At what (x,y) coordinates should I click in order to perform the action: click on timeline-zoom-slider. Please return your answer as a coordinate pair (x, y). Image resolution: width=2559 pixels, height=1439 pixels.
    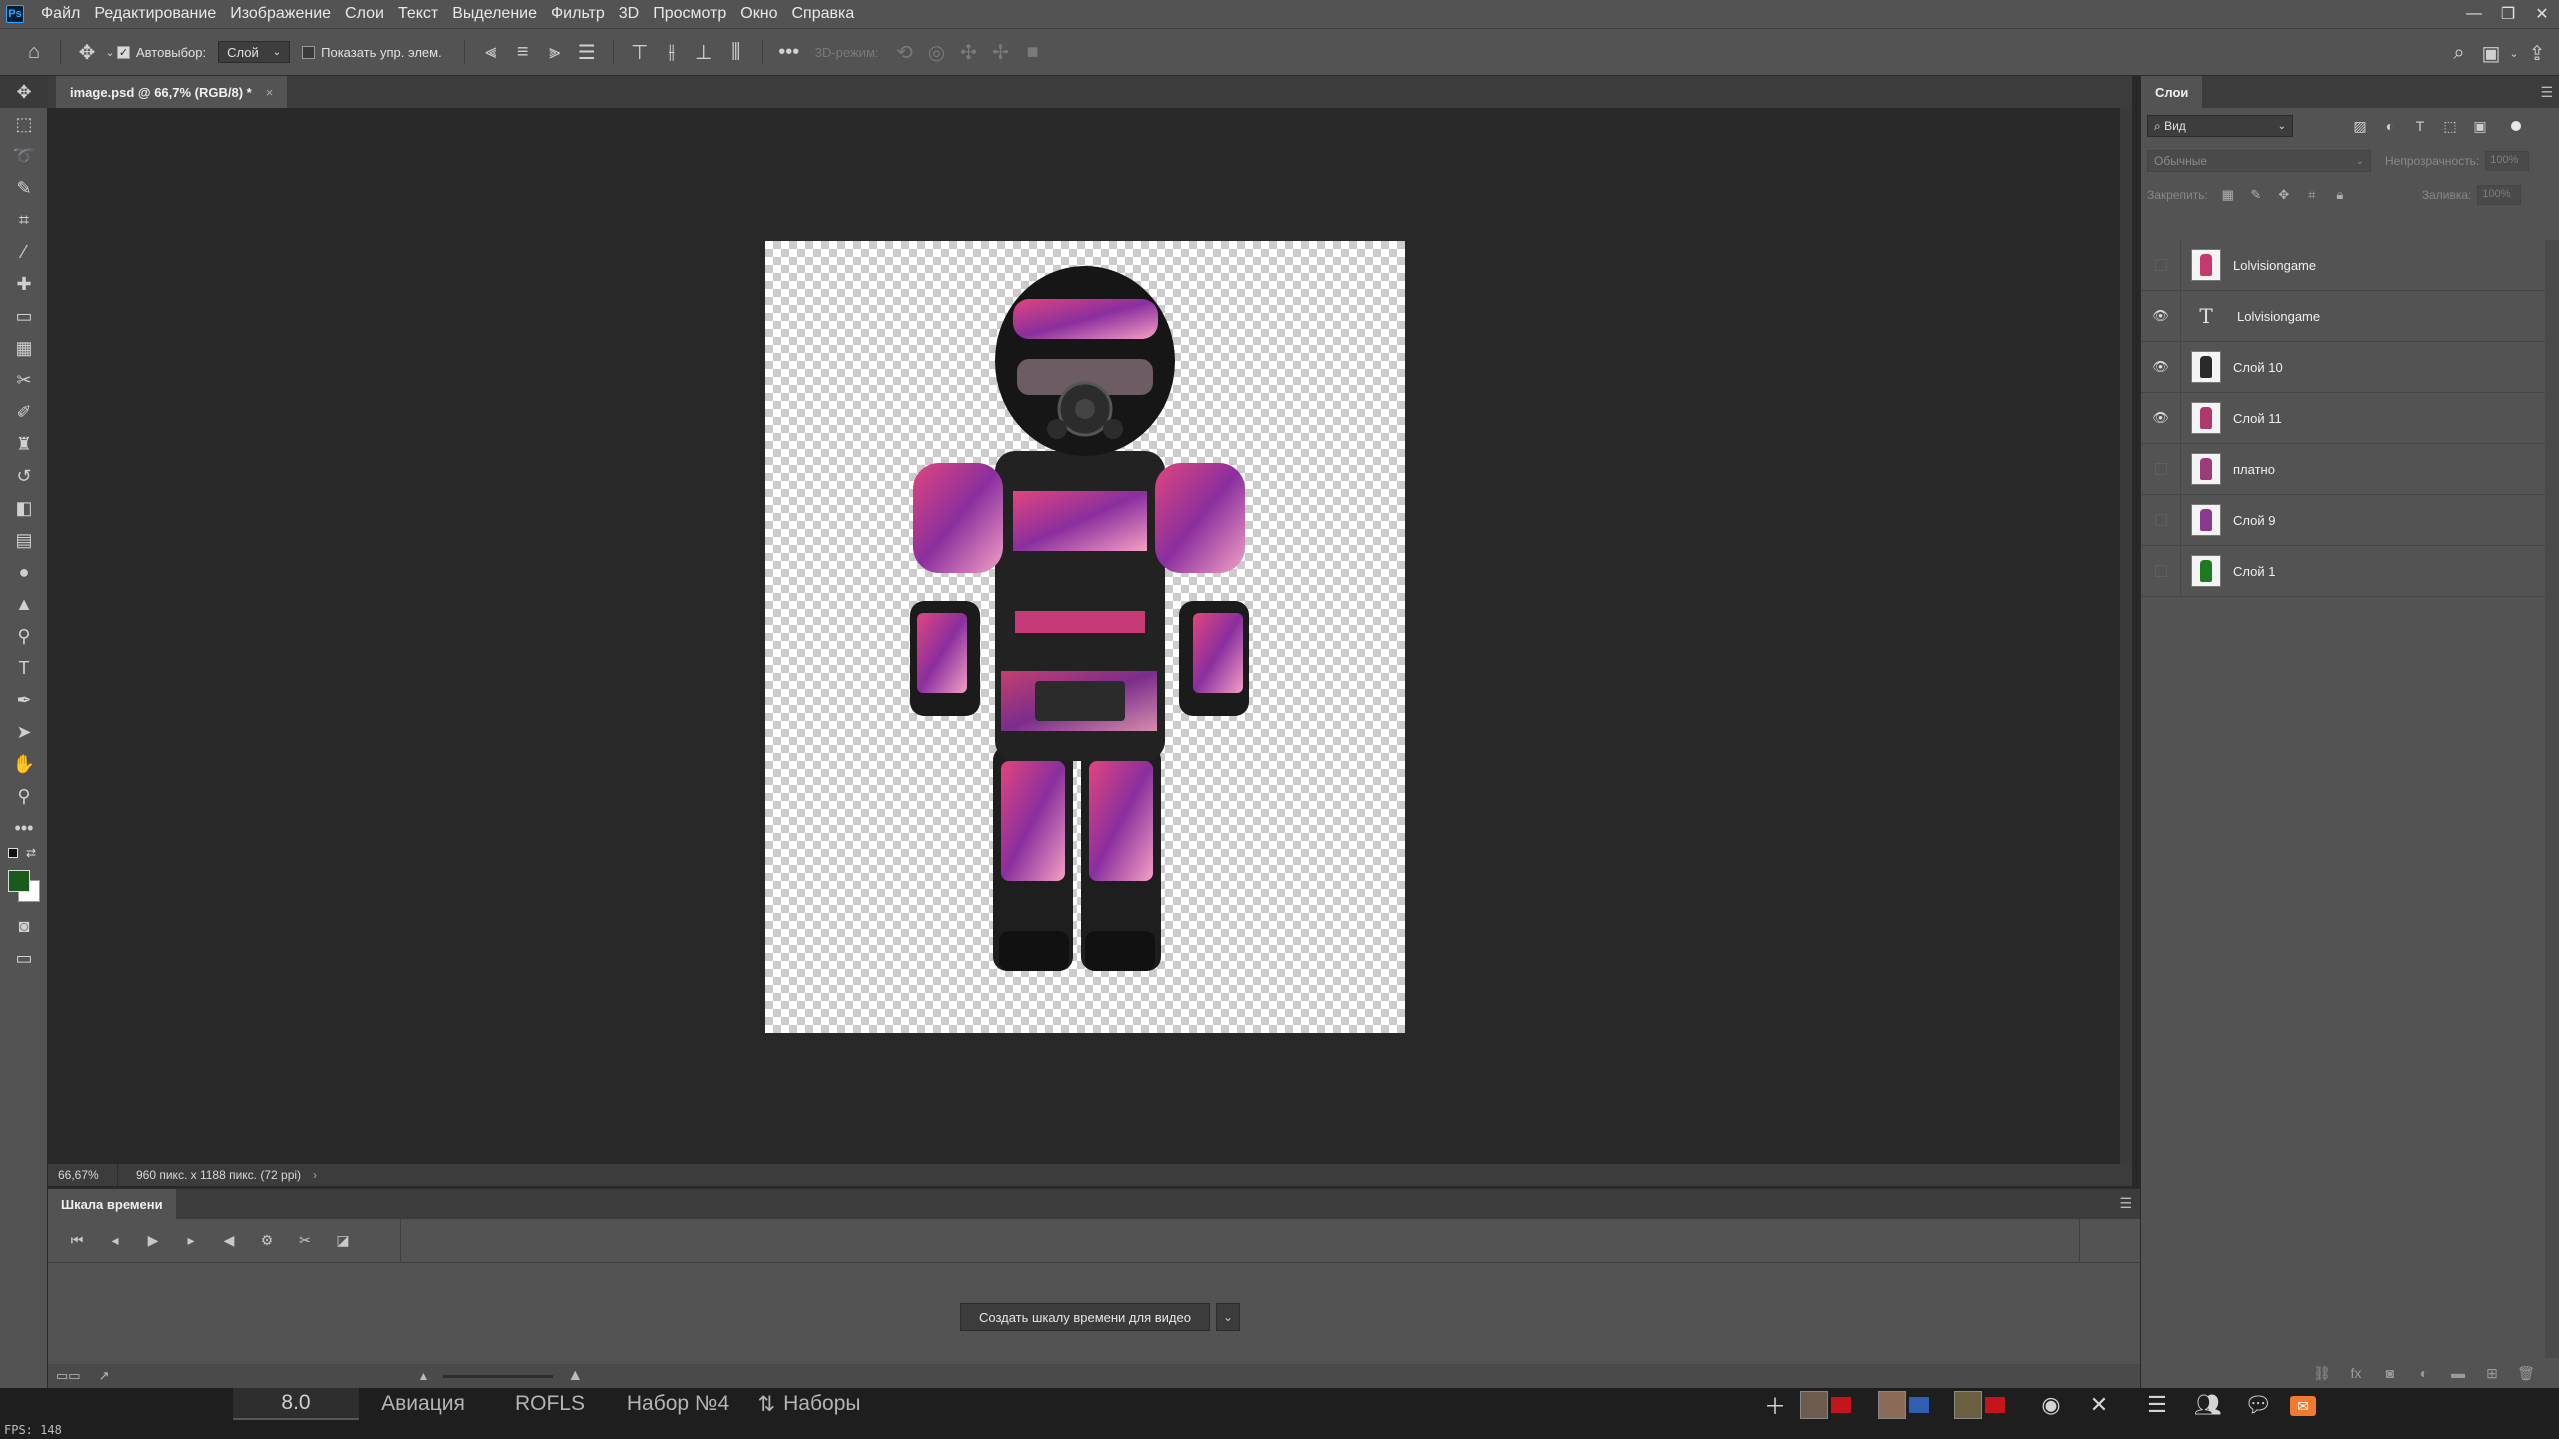
    Looking at the image, I should click on (498, 1376).